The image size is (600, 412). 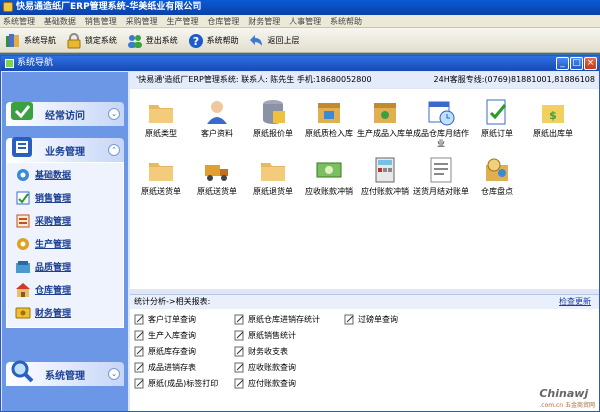 What do you see at coordinates (274, 40) in the screenshot?
I see `back-button: 返回上层` at bounding box center [274, 40].